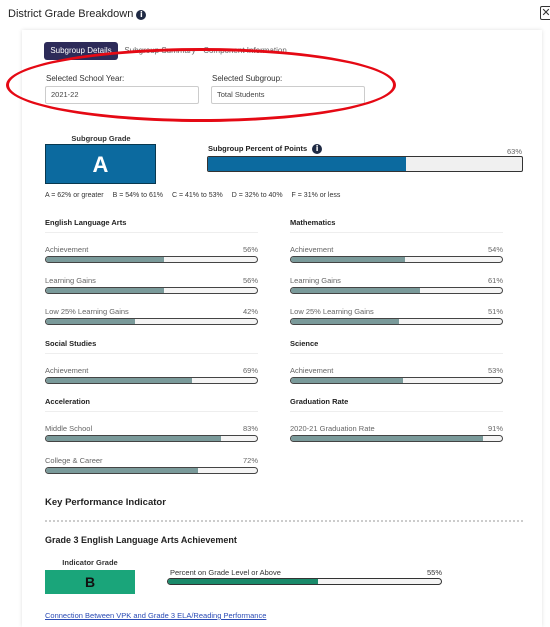  I want to click on kpi-divider, so click(284, 521).